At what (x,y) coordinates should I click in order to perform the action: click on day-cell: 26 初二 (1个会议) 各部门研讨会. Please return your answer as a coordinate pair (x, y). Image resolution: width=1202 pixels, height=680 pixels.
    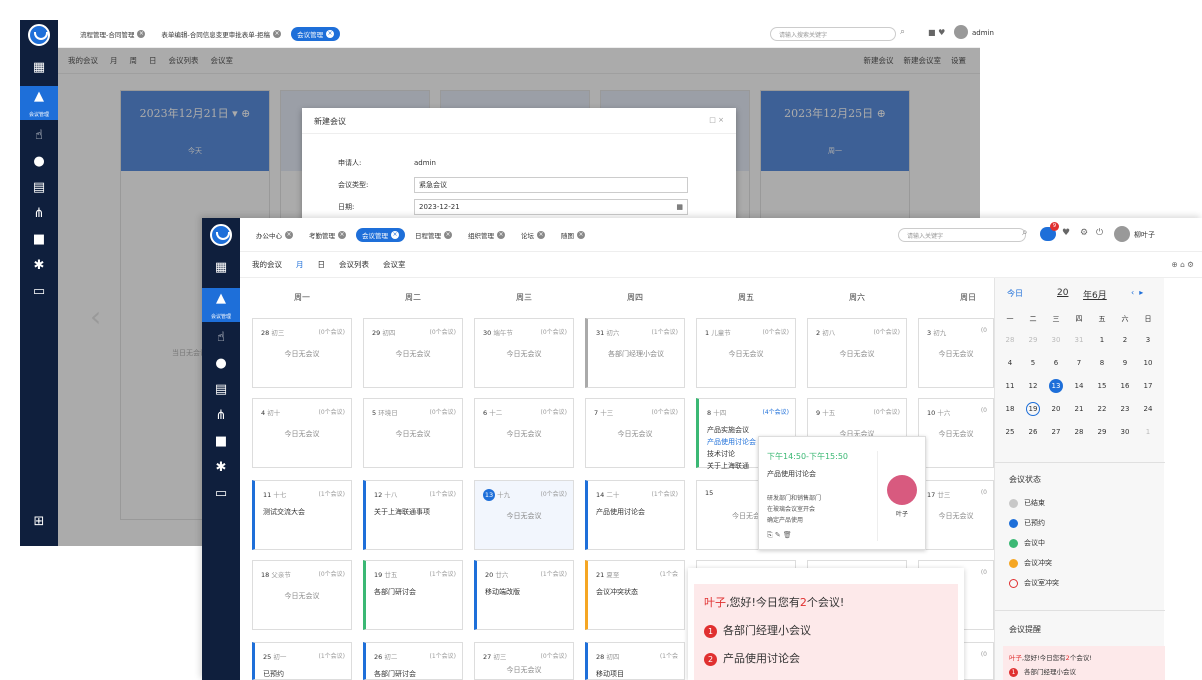
    Looking at the image, I should click on (413, 661).